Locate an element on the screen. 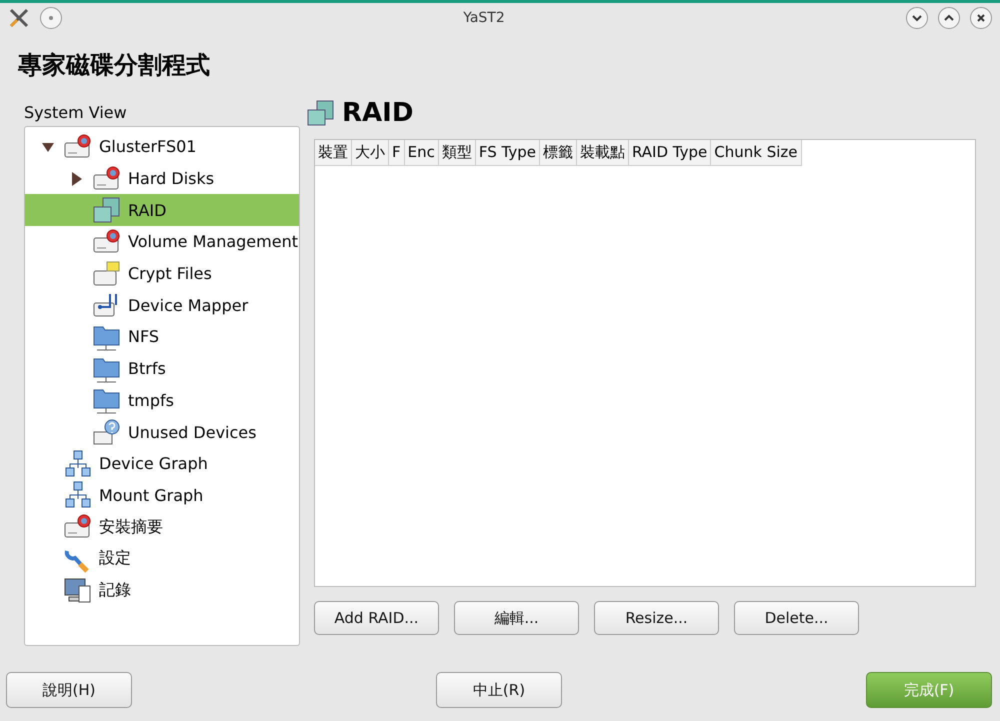 The height and width of the screenshot is (721, 1000). chevron-up-icon is located at coordinates (949, 18).